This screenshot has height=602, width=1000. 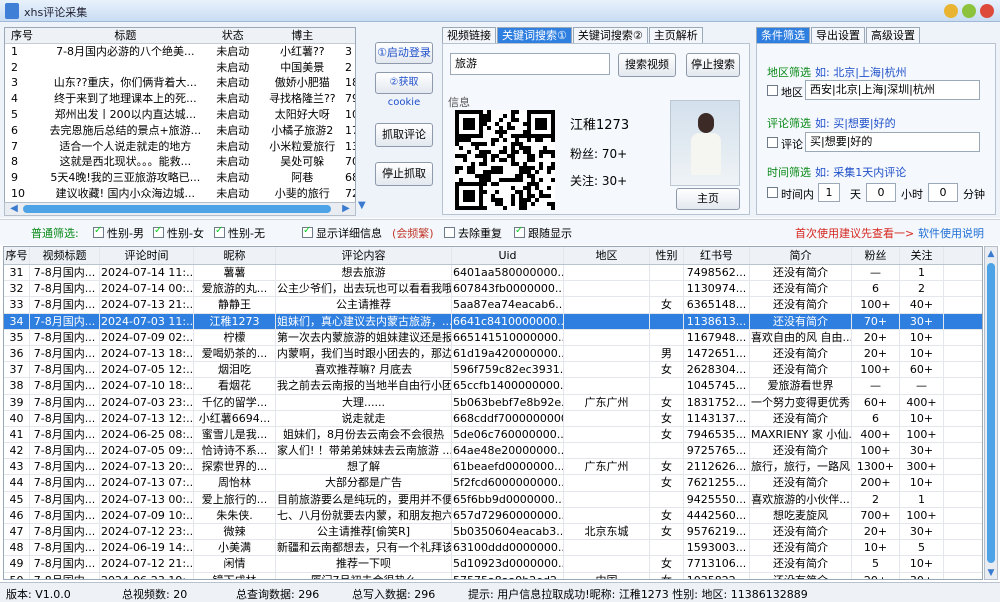 What do you see at coordinates (469, 35) in the screenshot?
I see `tab-video-link: 视频链接` at bounding box center [469, 35].